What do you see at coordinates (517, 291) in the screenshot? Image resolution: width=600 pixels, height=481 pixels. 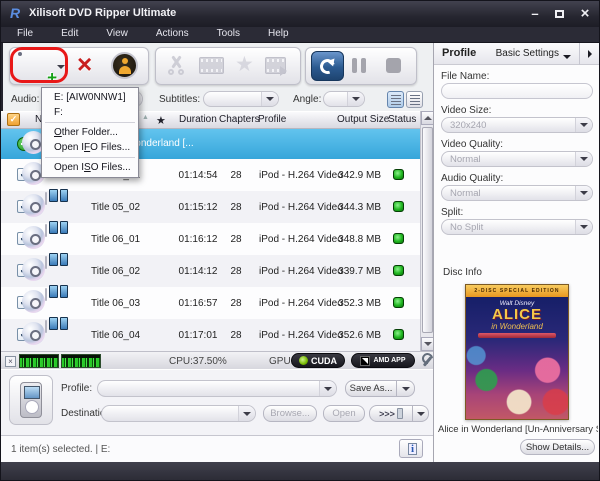 I see `cover-banner-text: 2-DISC SPECIAL EDITION` at bounding box center [517, 291].